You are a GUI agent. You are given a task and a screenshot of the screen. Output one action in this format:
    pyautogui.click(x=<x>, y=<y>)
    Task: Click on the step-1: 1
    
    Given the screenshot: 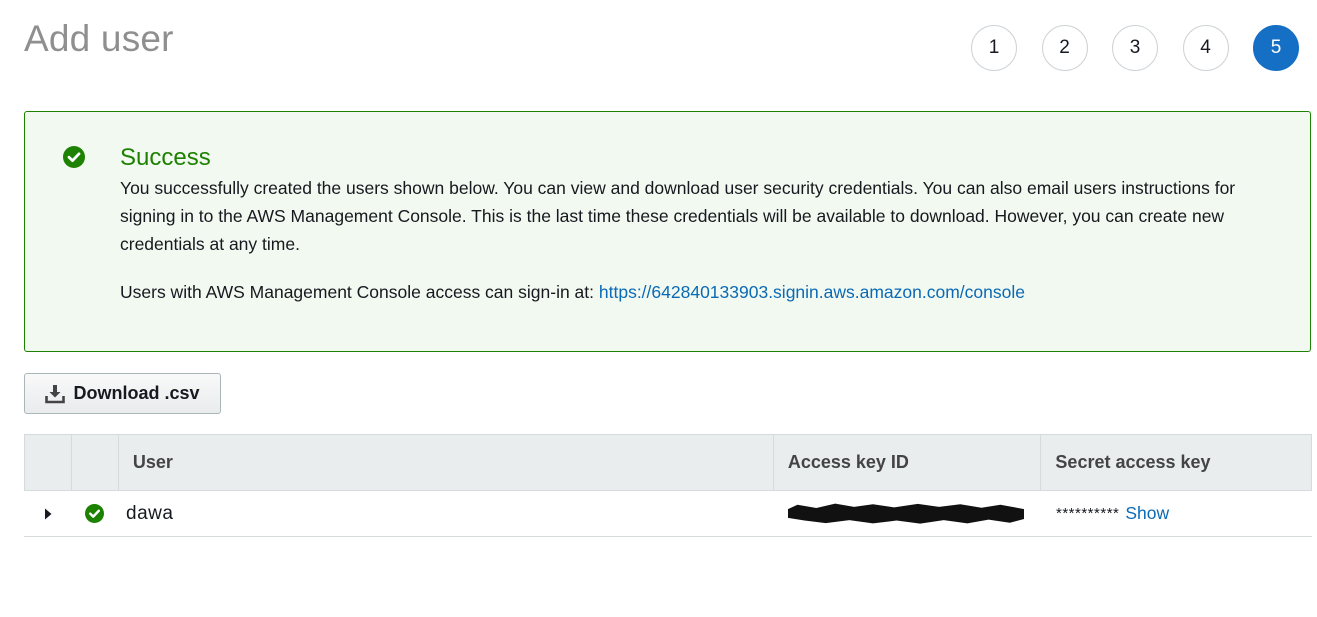 What is the action you would take?
    pyautogui.click(x=994, y=48)
    